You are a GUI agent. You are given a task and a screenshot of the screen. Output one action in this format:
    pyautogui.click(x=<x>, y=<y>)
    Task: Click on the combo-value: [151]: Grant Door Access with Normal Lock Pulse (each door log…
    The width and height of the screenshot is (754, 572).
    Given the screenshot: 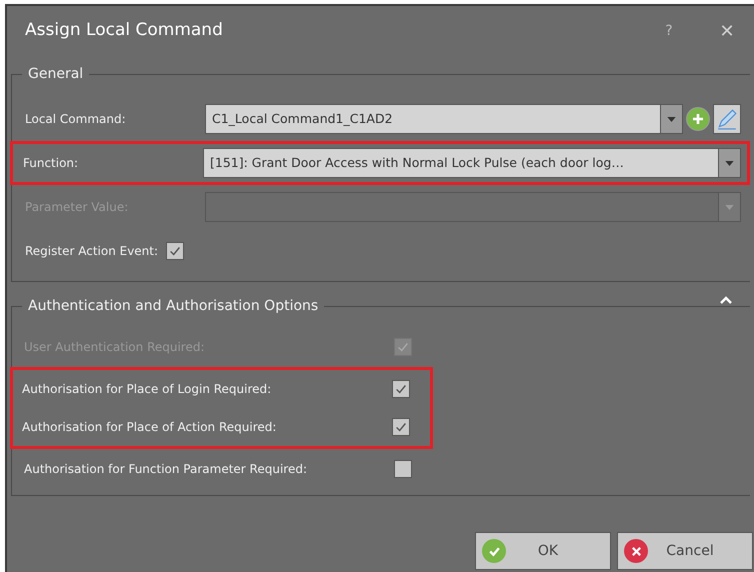 What is the action you would take?
    pyautogui.click(x=417, y=163)
    